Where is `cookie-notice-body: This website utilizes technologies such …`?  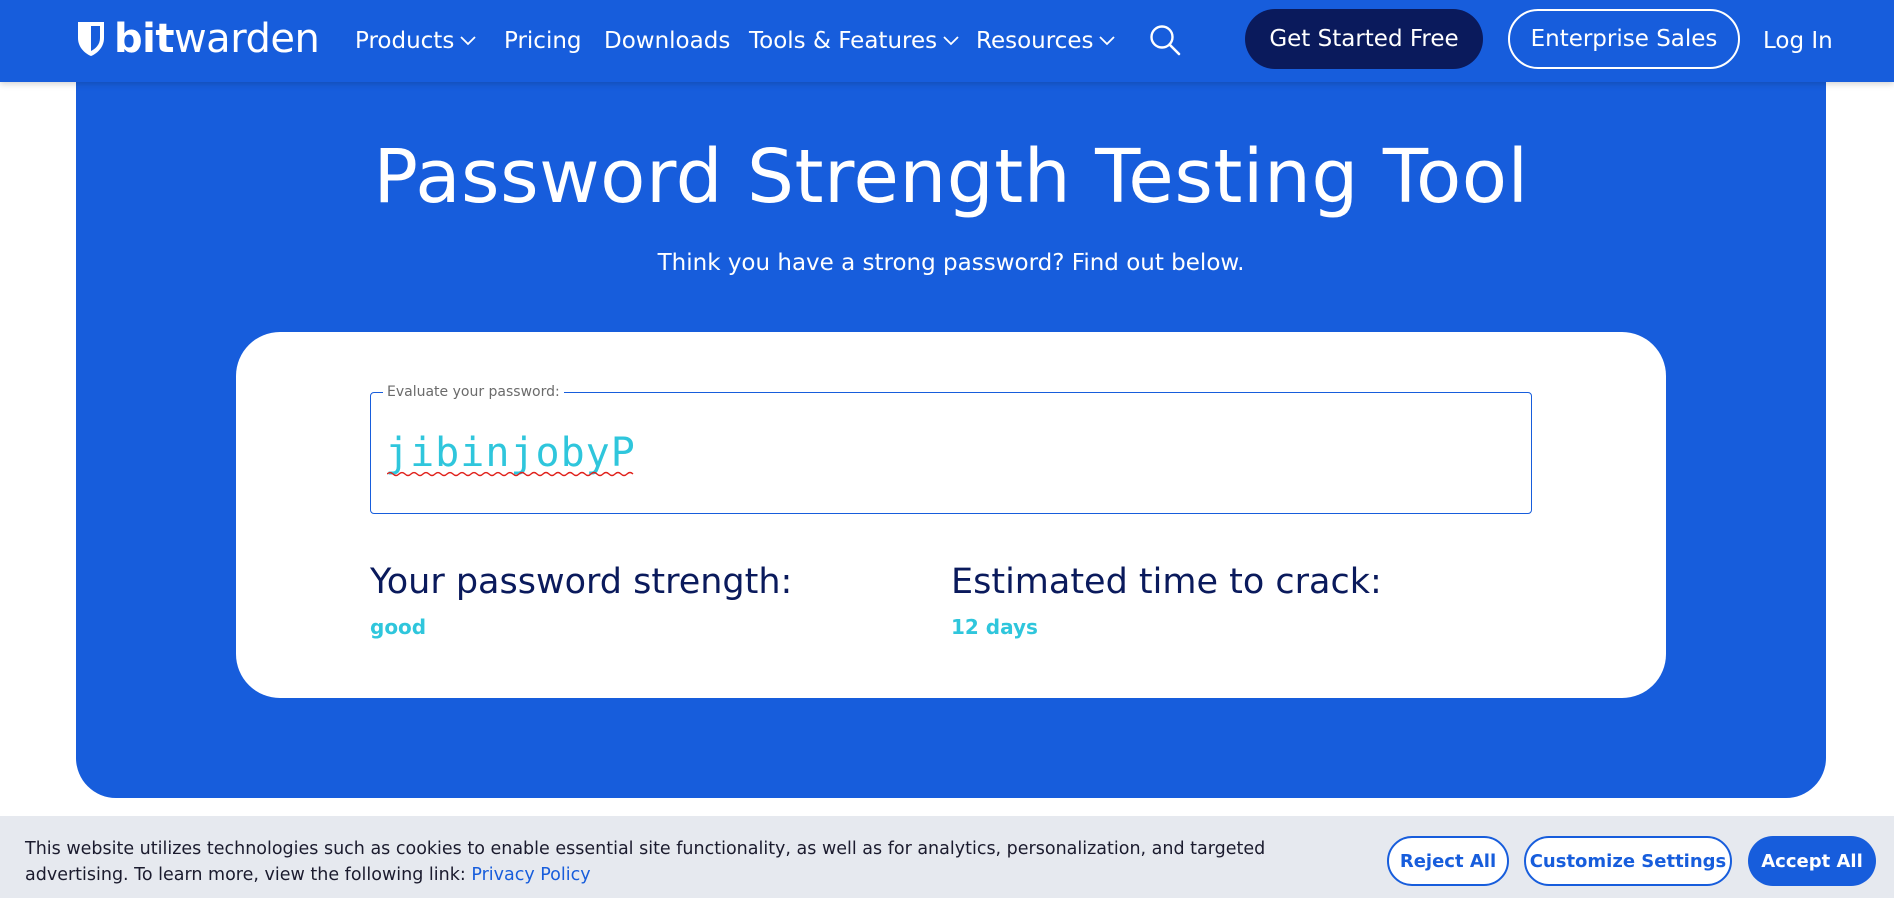
cookie-notice-body: This website utilizes technologies such … is located at coordinates (645, 862).